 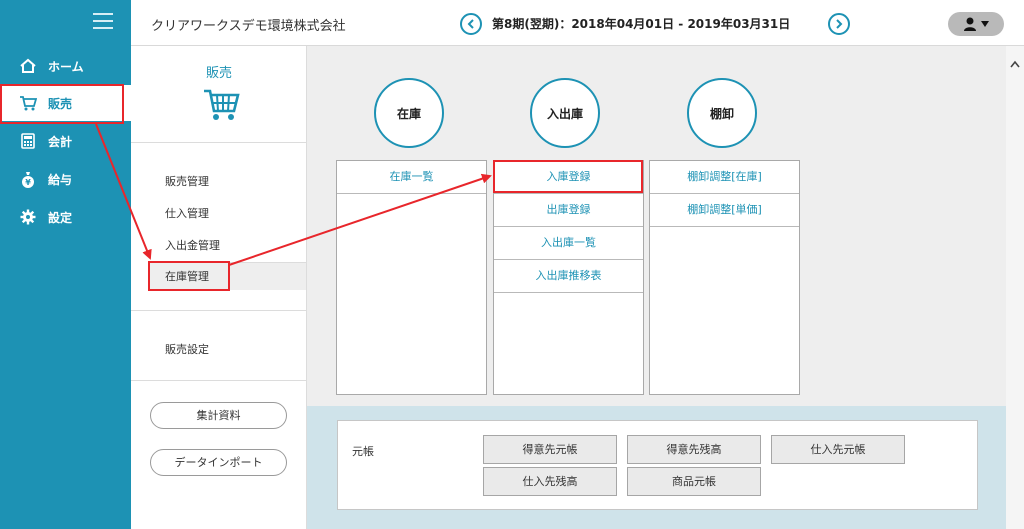 What do you see at coordinates (187, 213) in the screenshot?
I see `submenu-item-purchase-management: 仕入管理` at bounding box center [187, 213].